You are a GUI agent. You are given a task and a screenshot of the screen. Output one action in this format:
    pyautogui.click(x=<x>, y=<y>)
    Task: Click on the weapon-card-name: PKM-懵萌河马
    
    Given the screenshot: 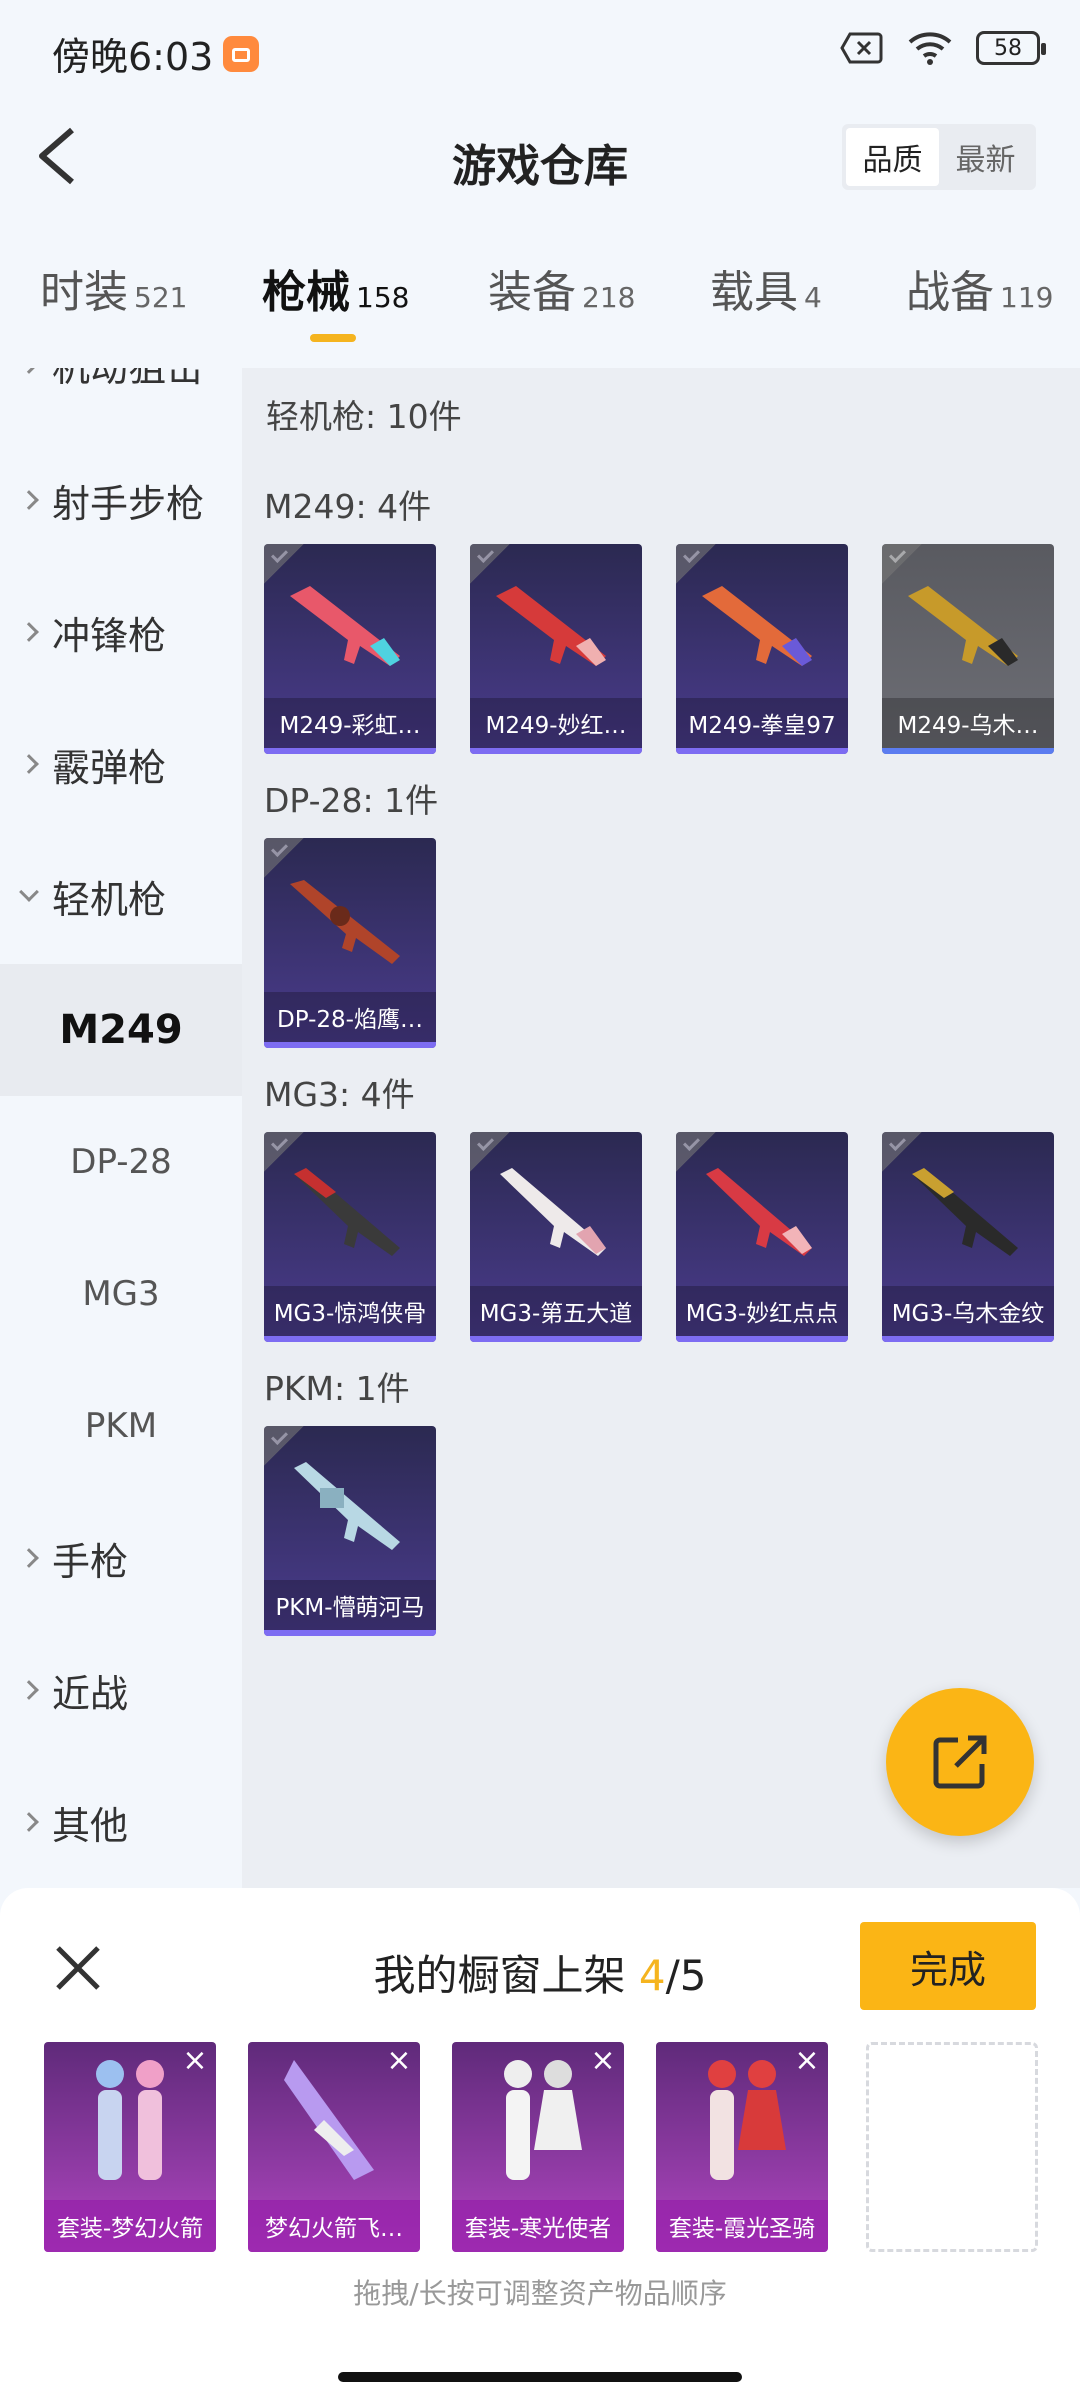 What is the action you would take?
    pyautogui.click(x=350, y=1605)
    